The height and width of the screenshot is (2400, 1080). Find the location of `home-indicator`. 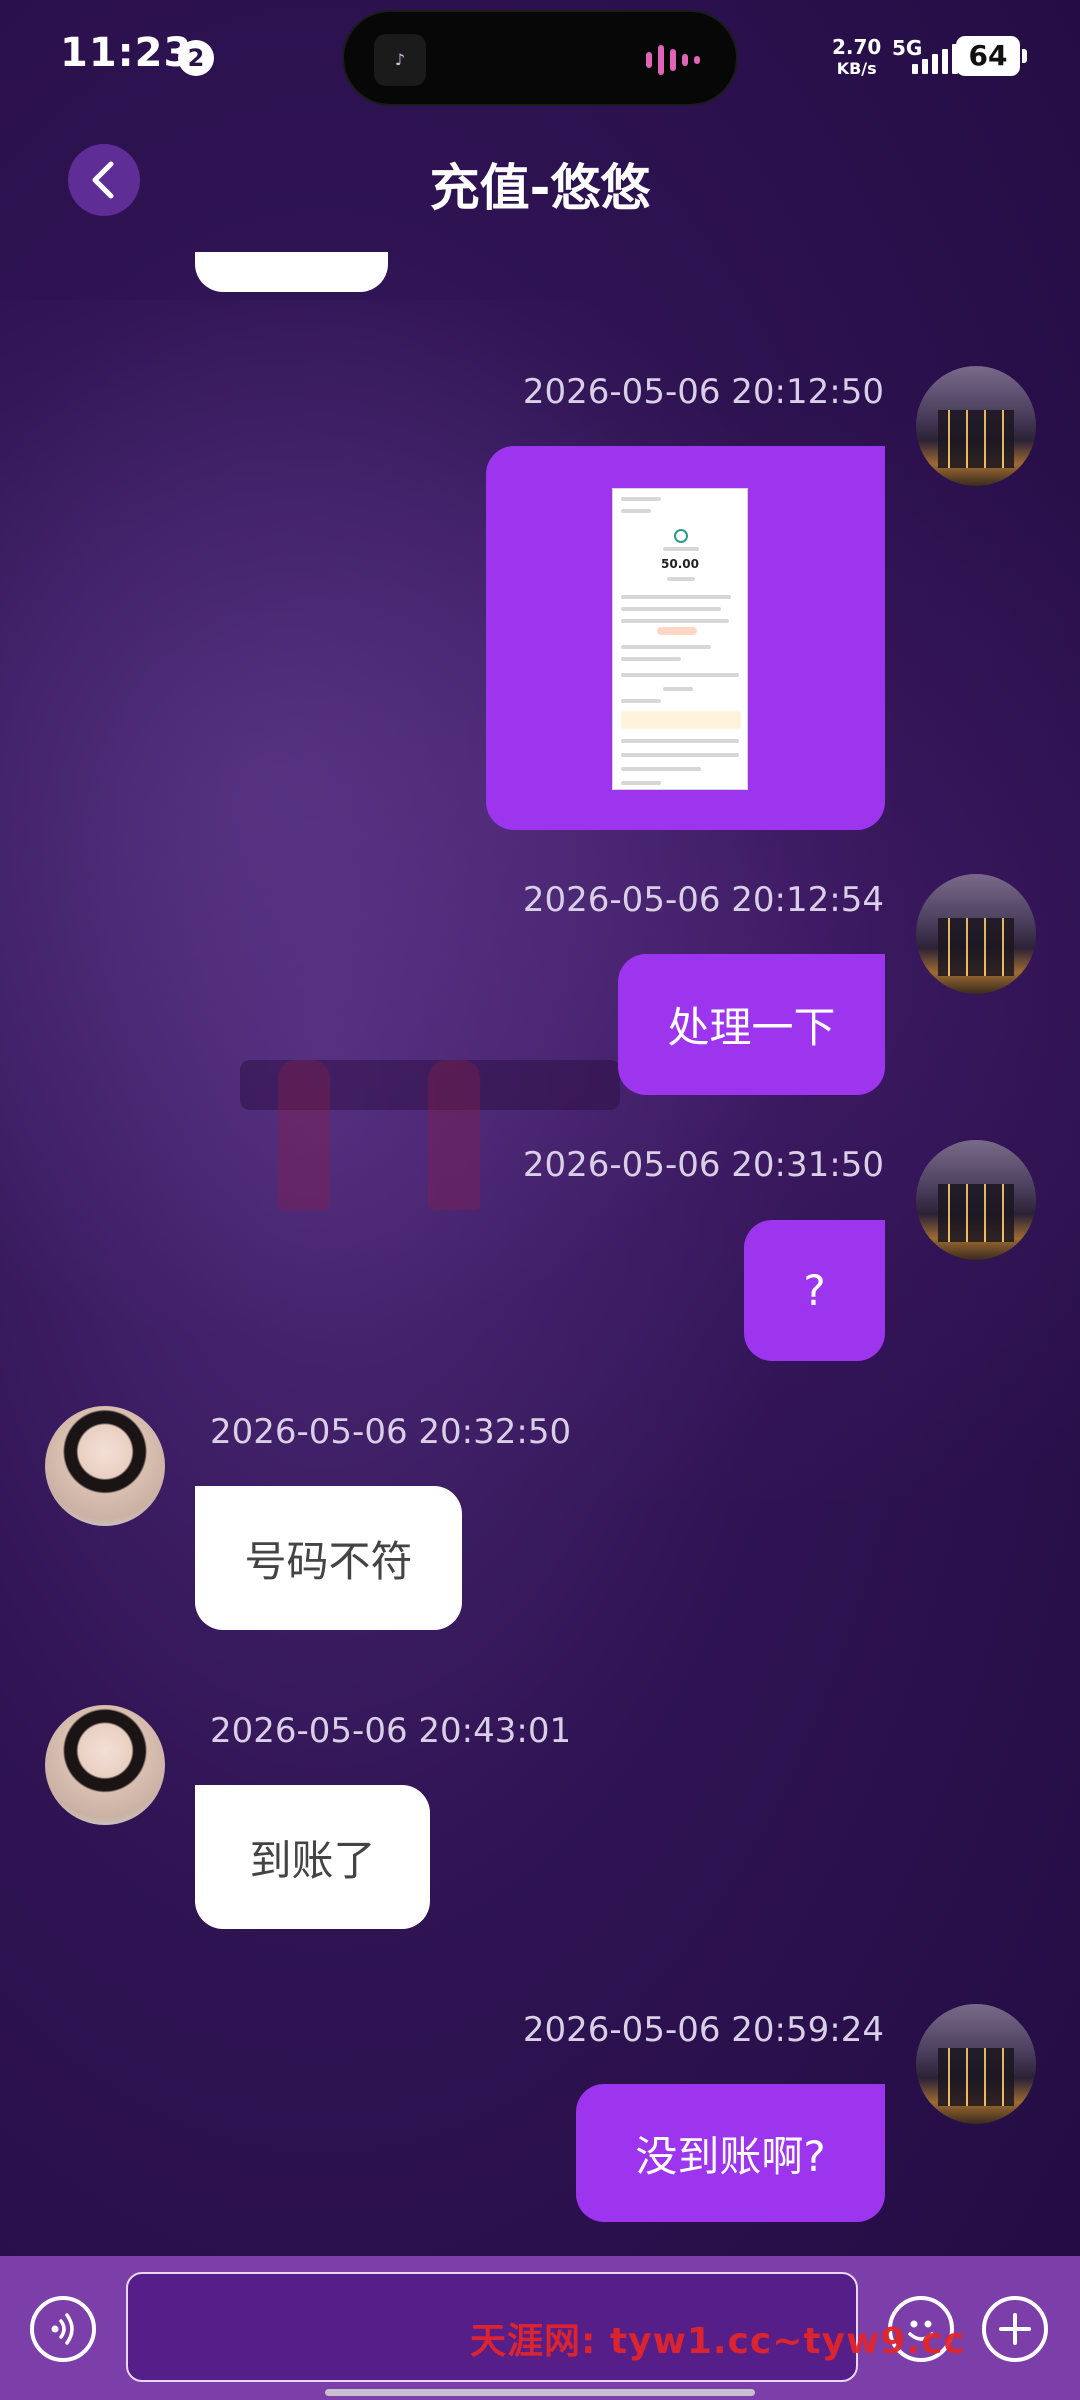

home-indicator is located at coordinates (540, 2392).